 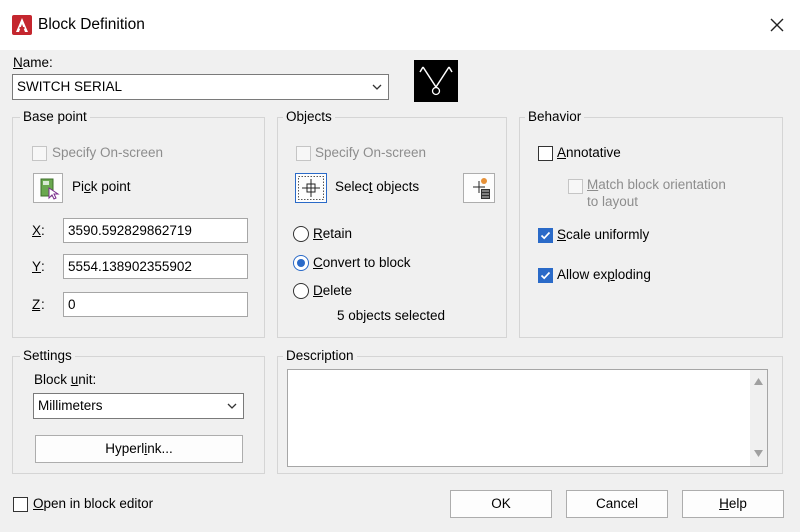 What do you see at coordinates (320, 355) in the screenshot?
I see `description-title: Description` at bounding box center [320, 355].